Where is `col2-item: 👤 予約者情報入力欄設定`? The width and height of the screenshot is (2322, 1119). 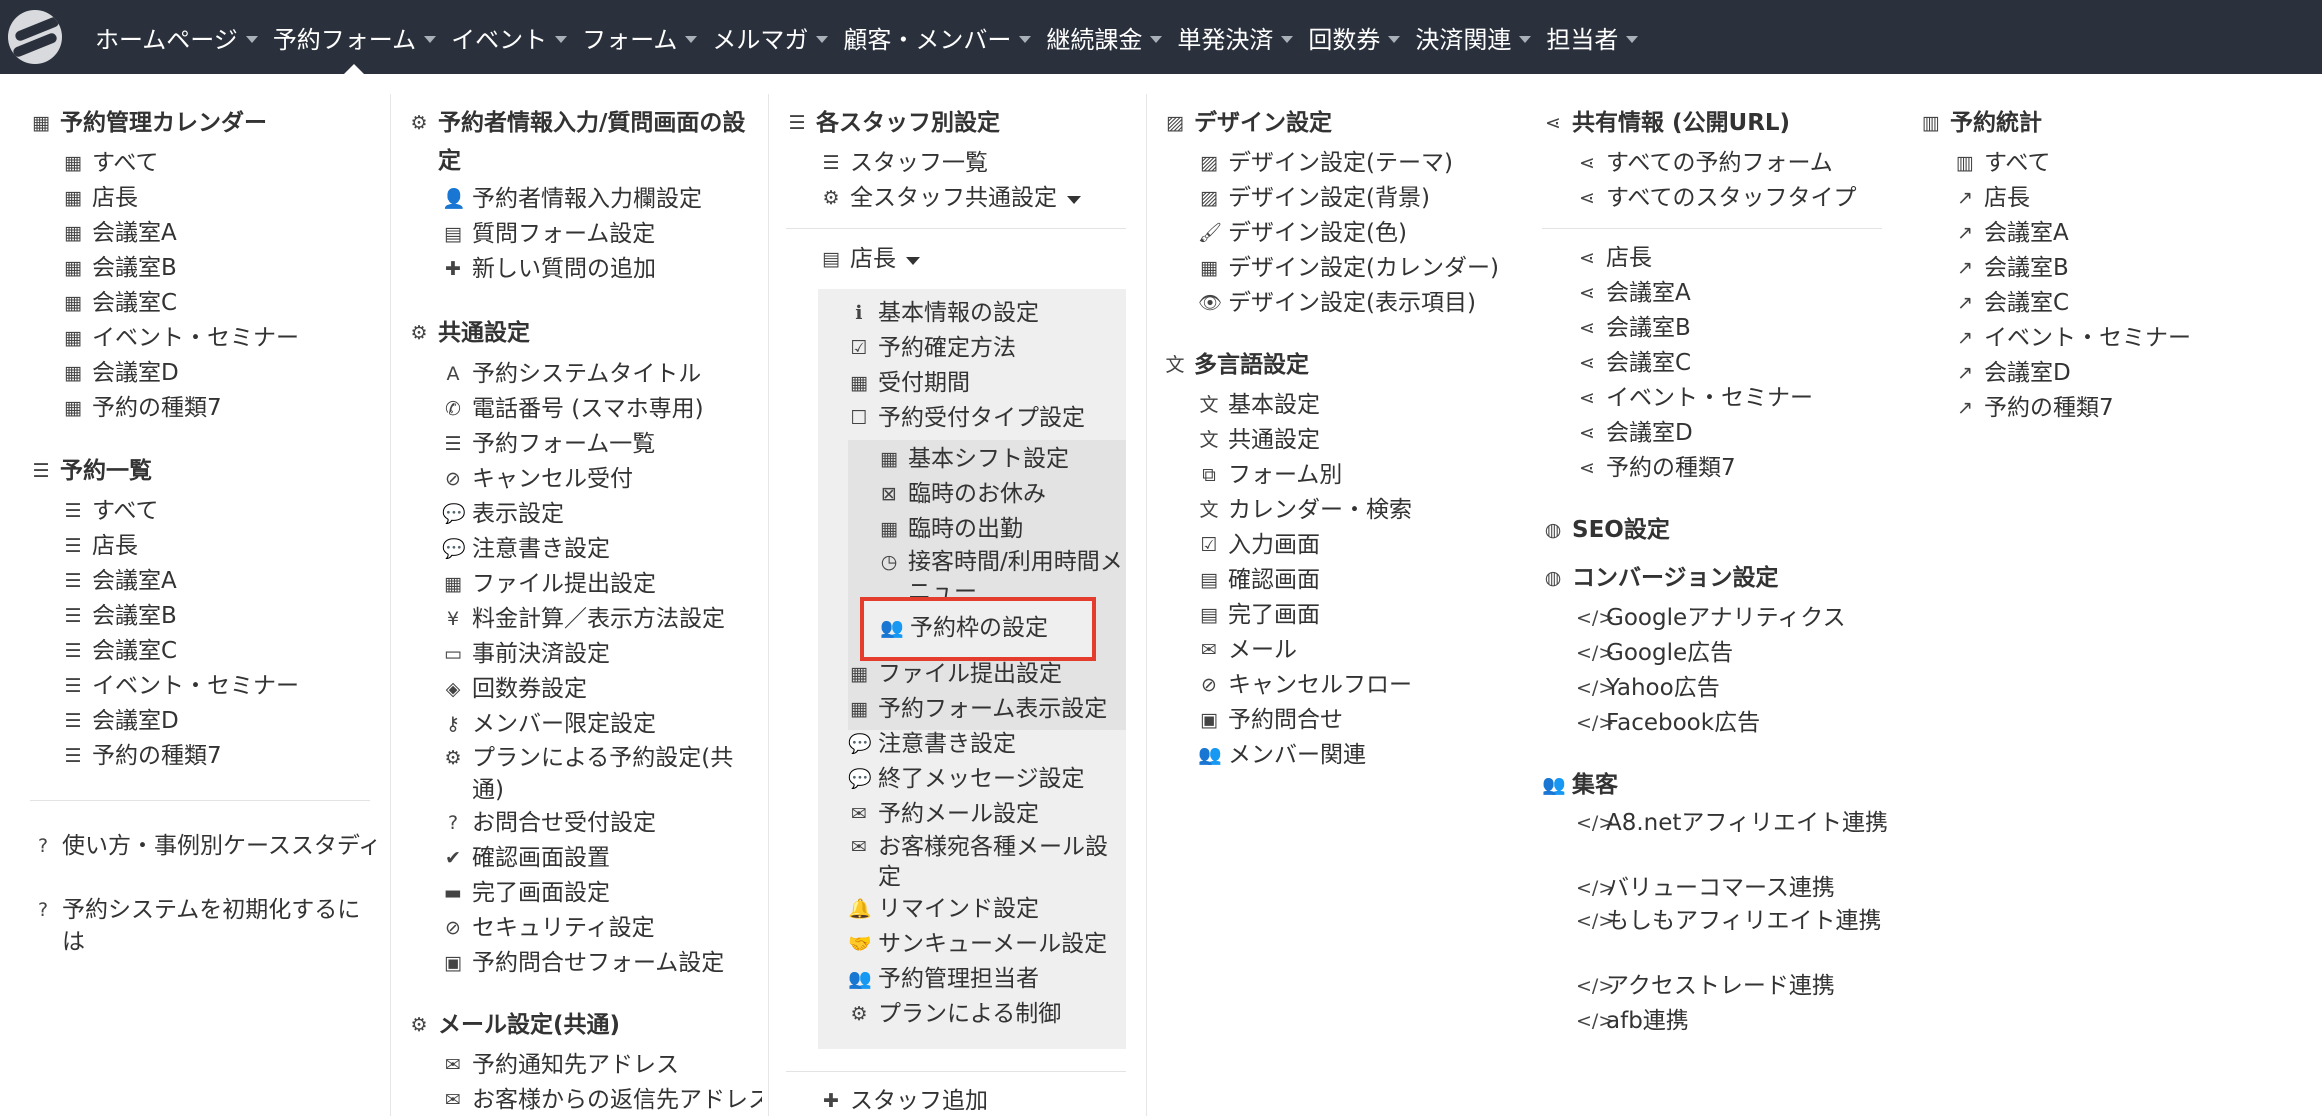
col2-item: 👤 予約者情報入力欄設定 is located at coordinates (572, 199).